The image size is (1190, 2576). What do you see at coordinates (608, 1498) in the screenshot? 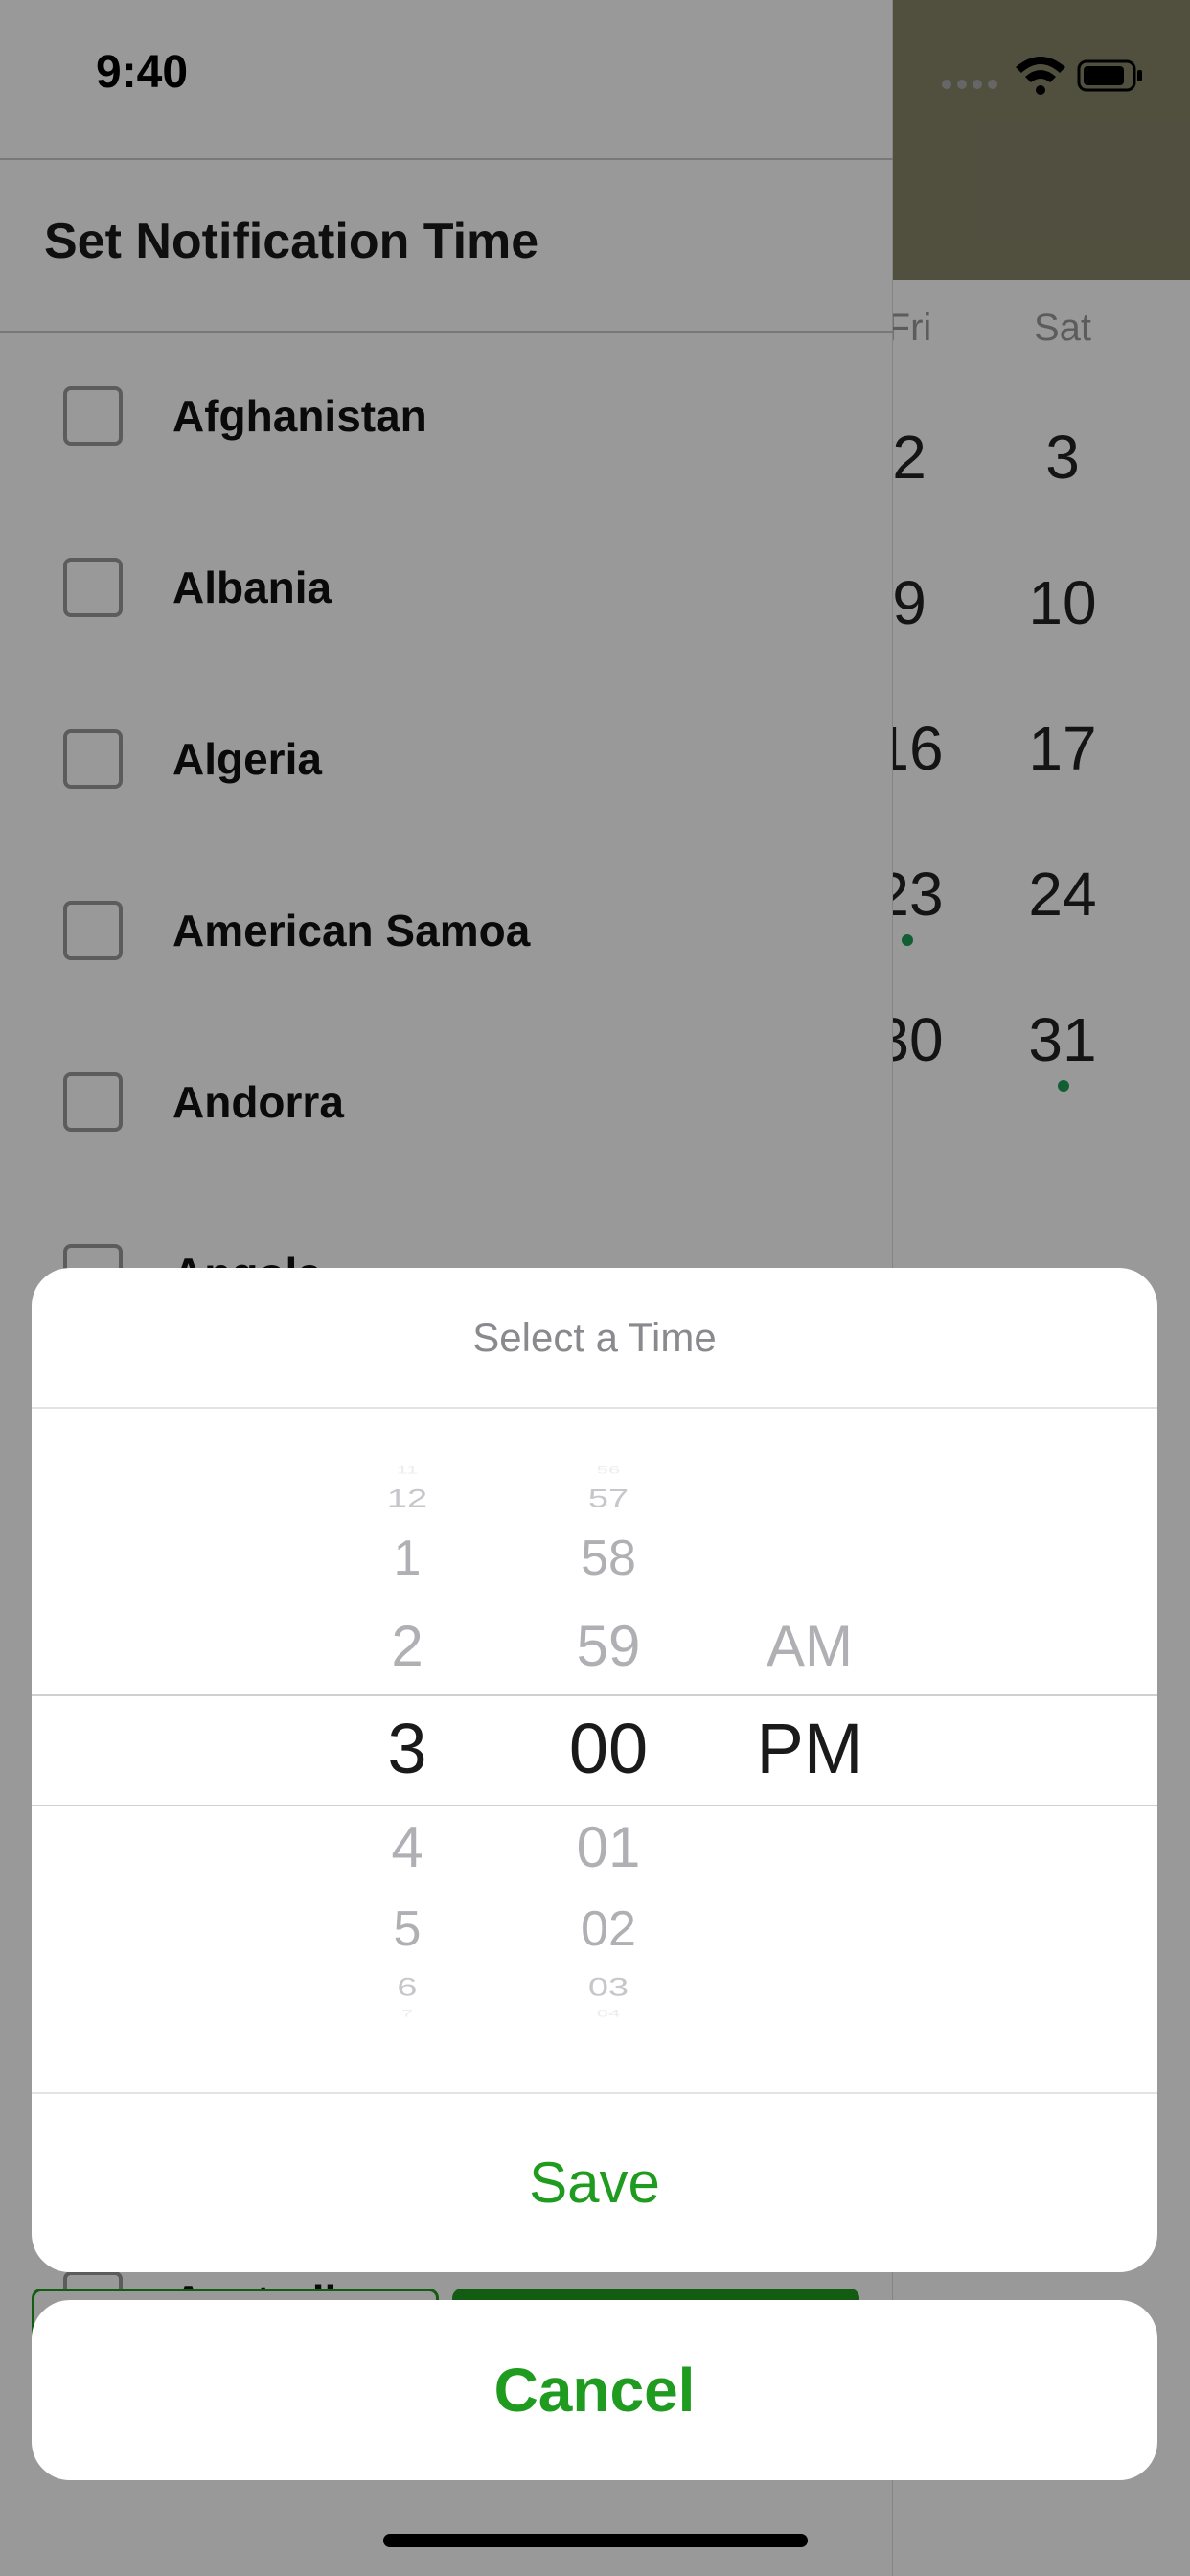
I see `minute-option: 57` at bounding box center [608, 1498].